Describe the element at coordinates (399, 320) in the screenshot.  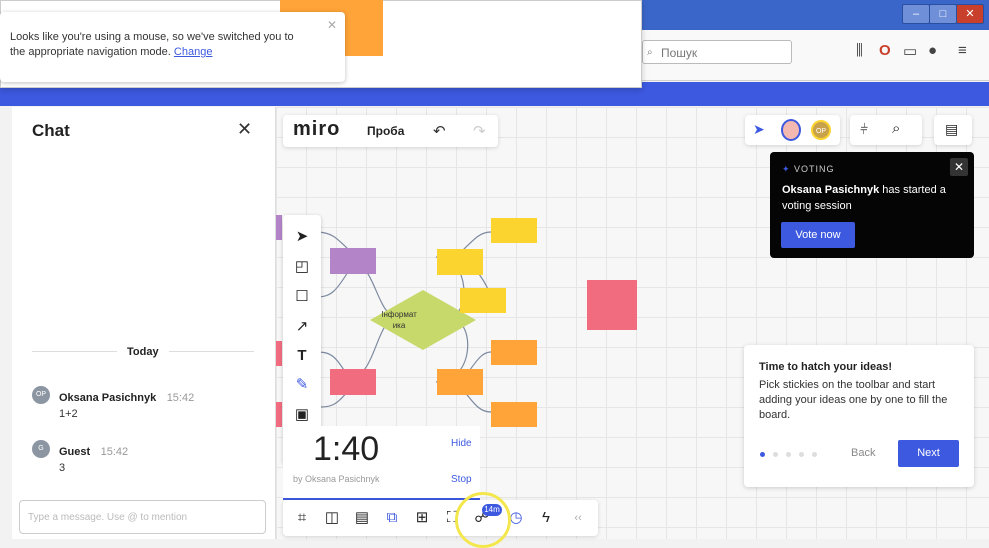
I see `central-topic-label: Інформат ика` at that location.